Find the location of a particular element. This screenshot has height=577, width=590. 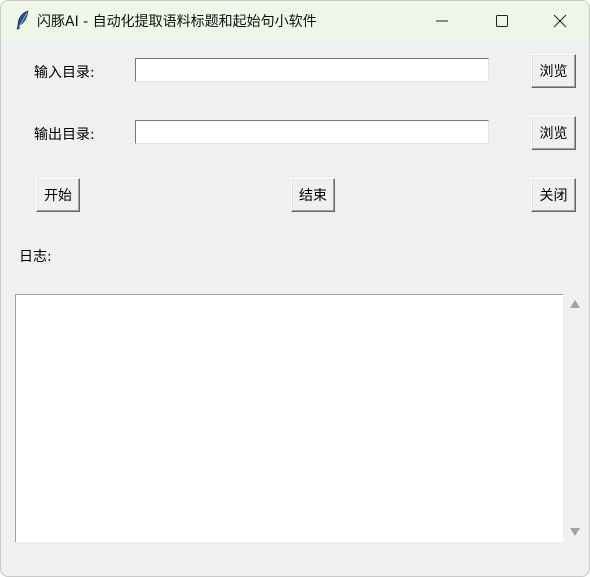

feather-icon is located at coordinates (23, 20).